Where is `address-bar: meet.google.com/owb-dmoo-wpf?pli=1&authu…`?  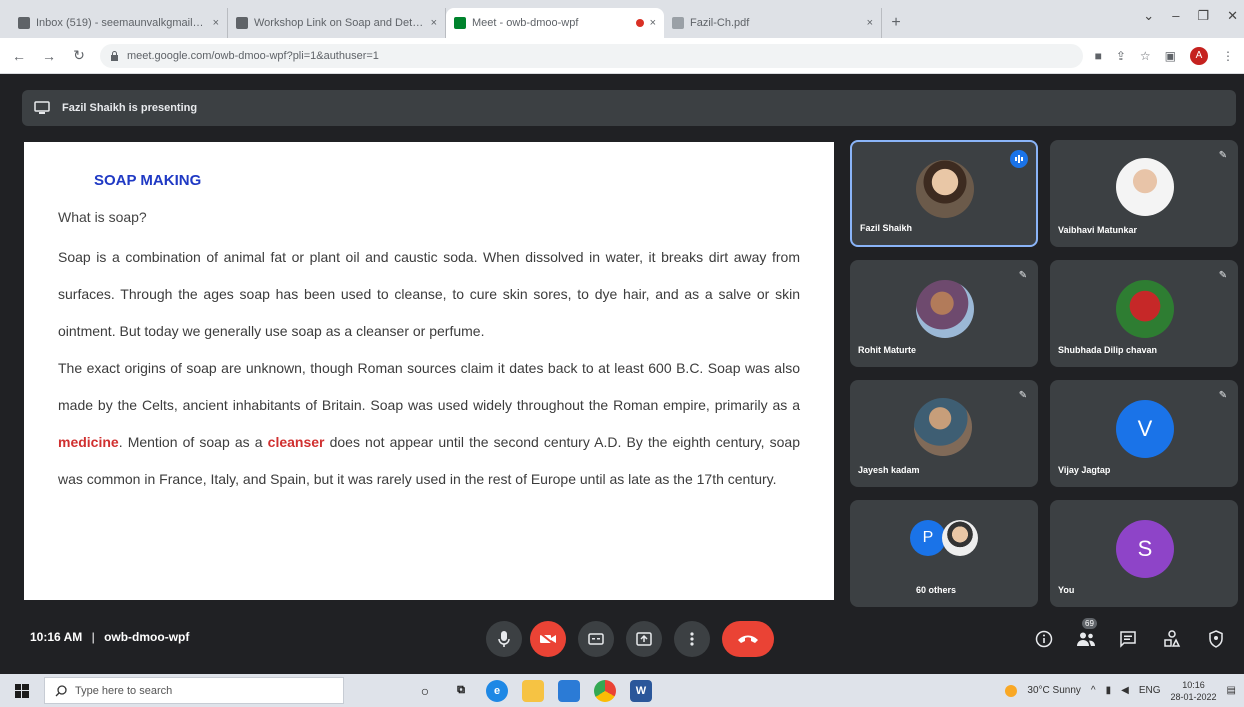 address-bar: meet.google.com/owb-dmoo-wpf?pli=1&authu… is located at coordinates (591, 55).